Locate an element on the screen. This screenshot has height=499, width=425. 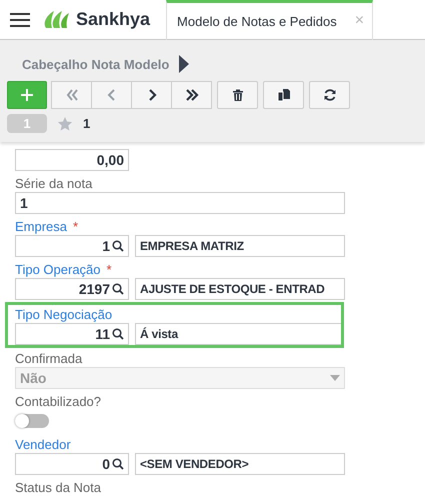
code-field: 11 is located at coordinates (72, 334).